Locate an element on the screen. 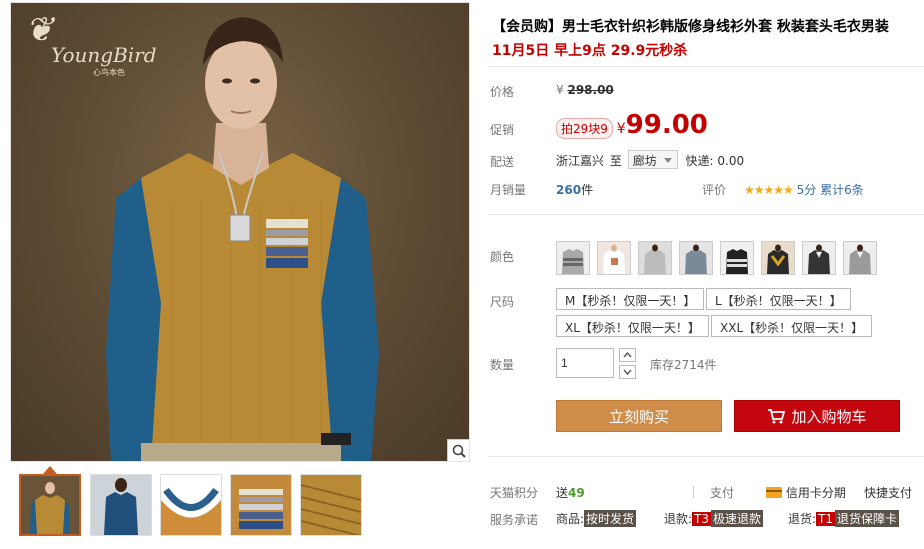  logo-text: YoungBird is located at coordinates (104, 55).